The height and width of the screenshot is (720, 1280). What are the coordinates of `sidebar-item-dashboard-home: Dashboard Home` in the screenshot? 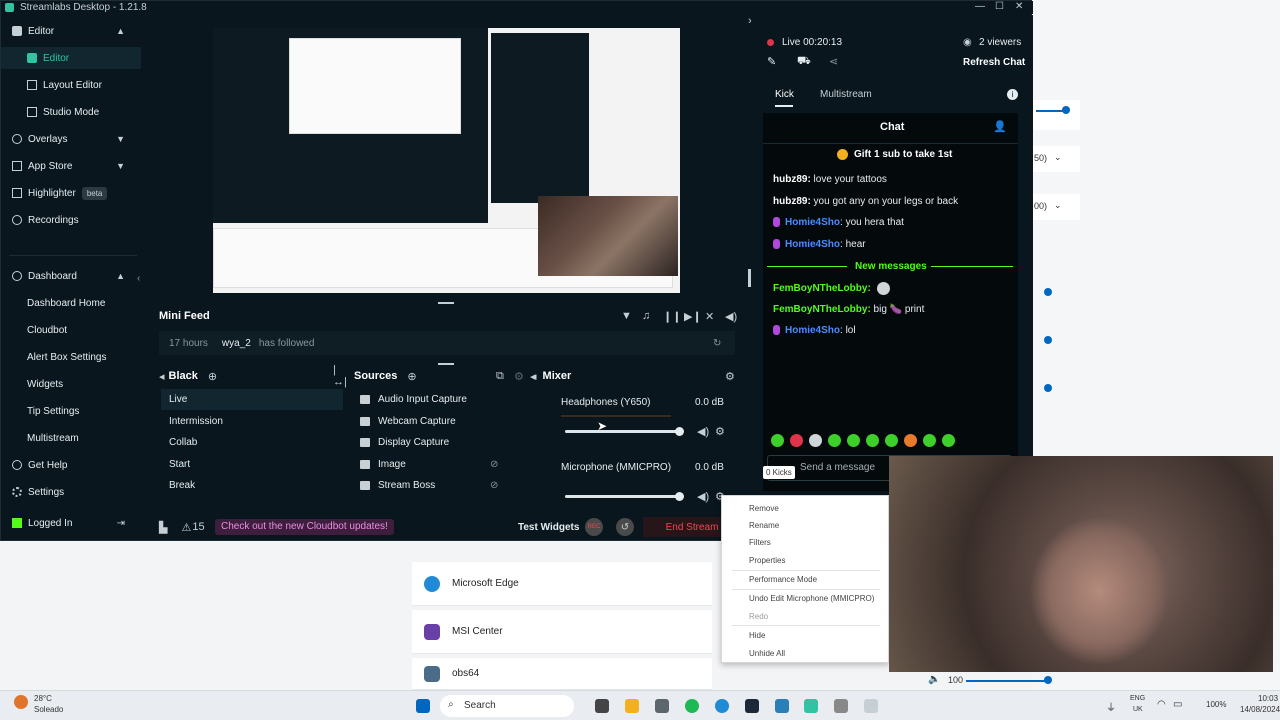 It's located at (71, 303).